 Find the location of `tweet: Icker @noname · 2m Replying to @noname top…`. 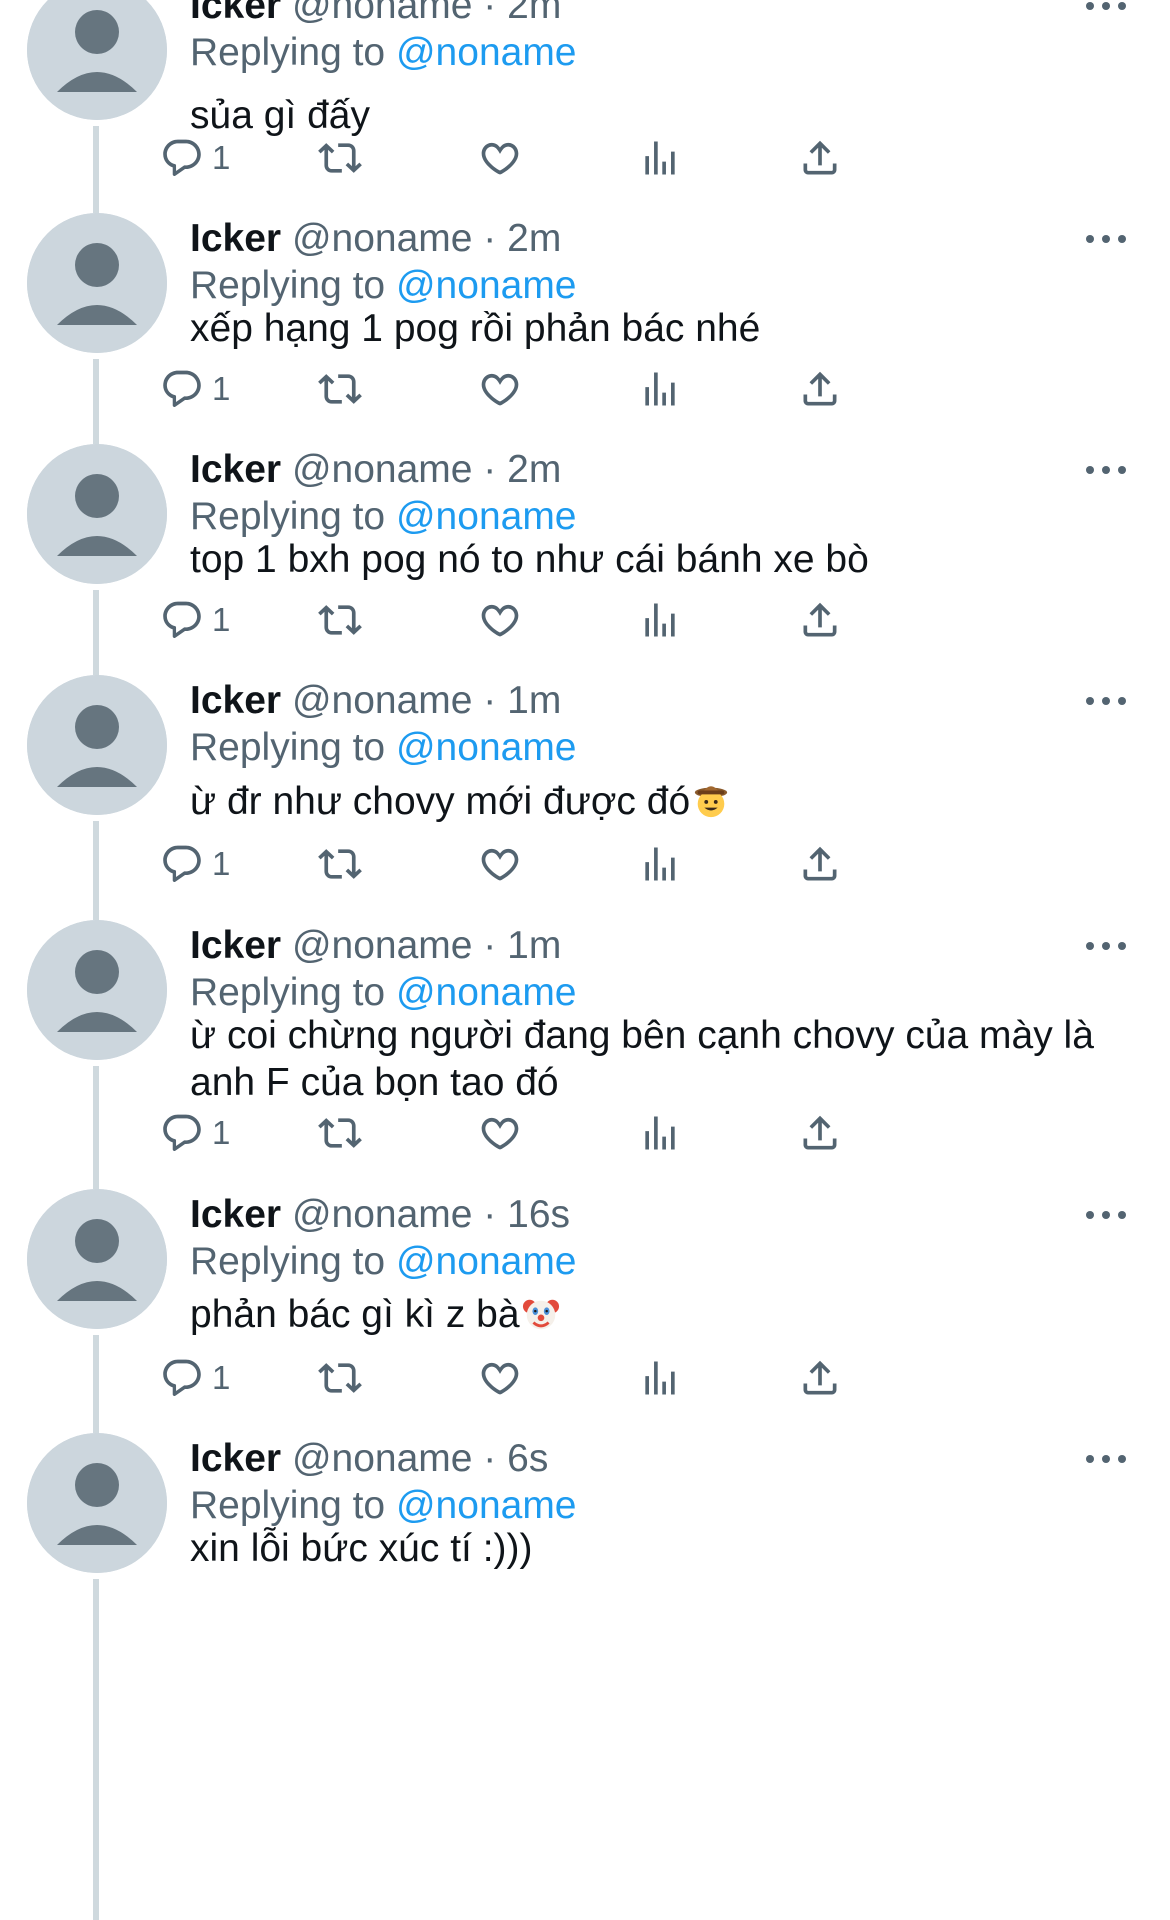

tweet: Icker @noname · 2m Replying to @noname top… is located at coordinates (585, 537).